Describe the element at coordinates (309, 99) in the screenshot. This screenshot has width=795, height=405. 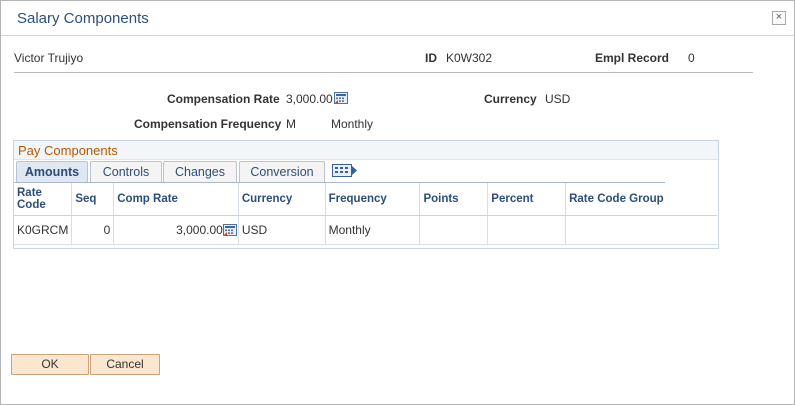
I see `compensation-rate-value: 3,000.00` at that location.